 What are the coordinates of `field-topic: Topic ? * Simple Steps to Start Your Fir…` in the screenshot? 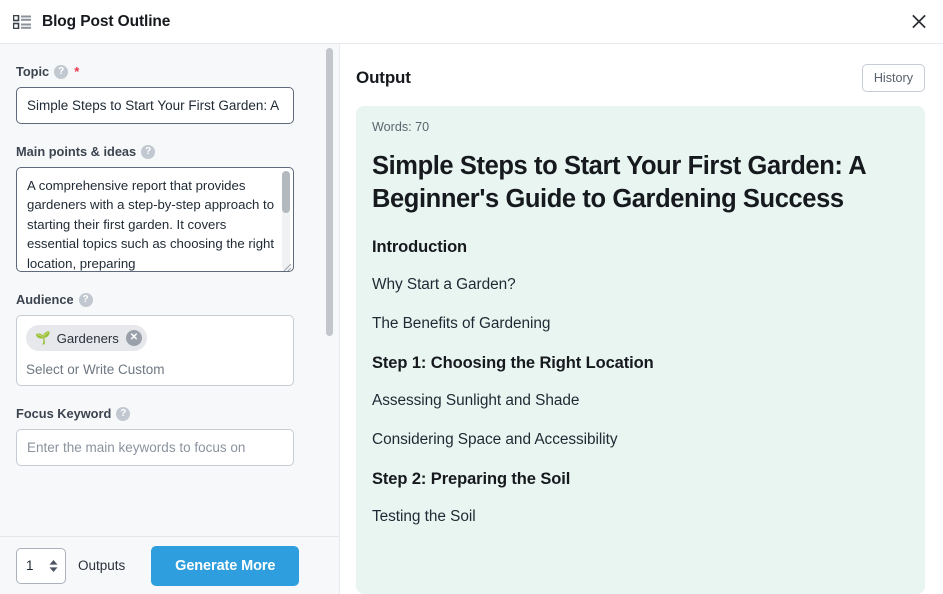 It's located at (169, 94).